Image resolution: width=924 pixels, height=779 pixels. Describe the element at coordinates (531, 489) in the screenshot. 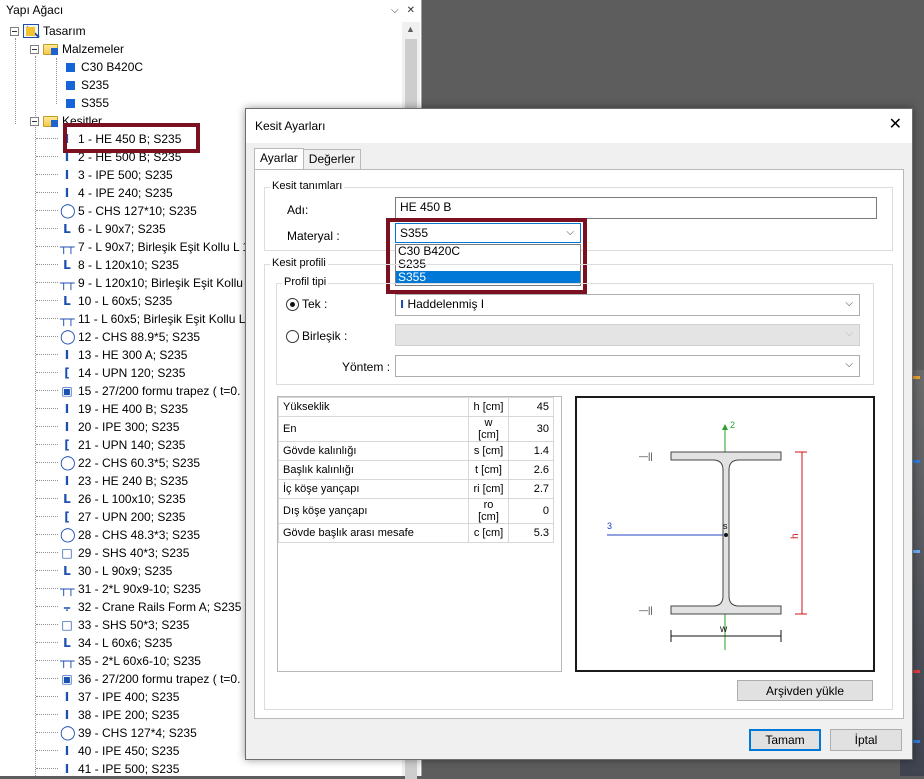

I see `property-value: 2.7` at that location.